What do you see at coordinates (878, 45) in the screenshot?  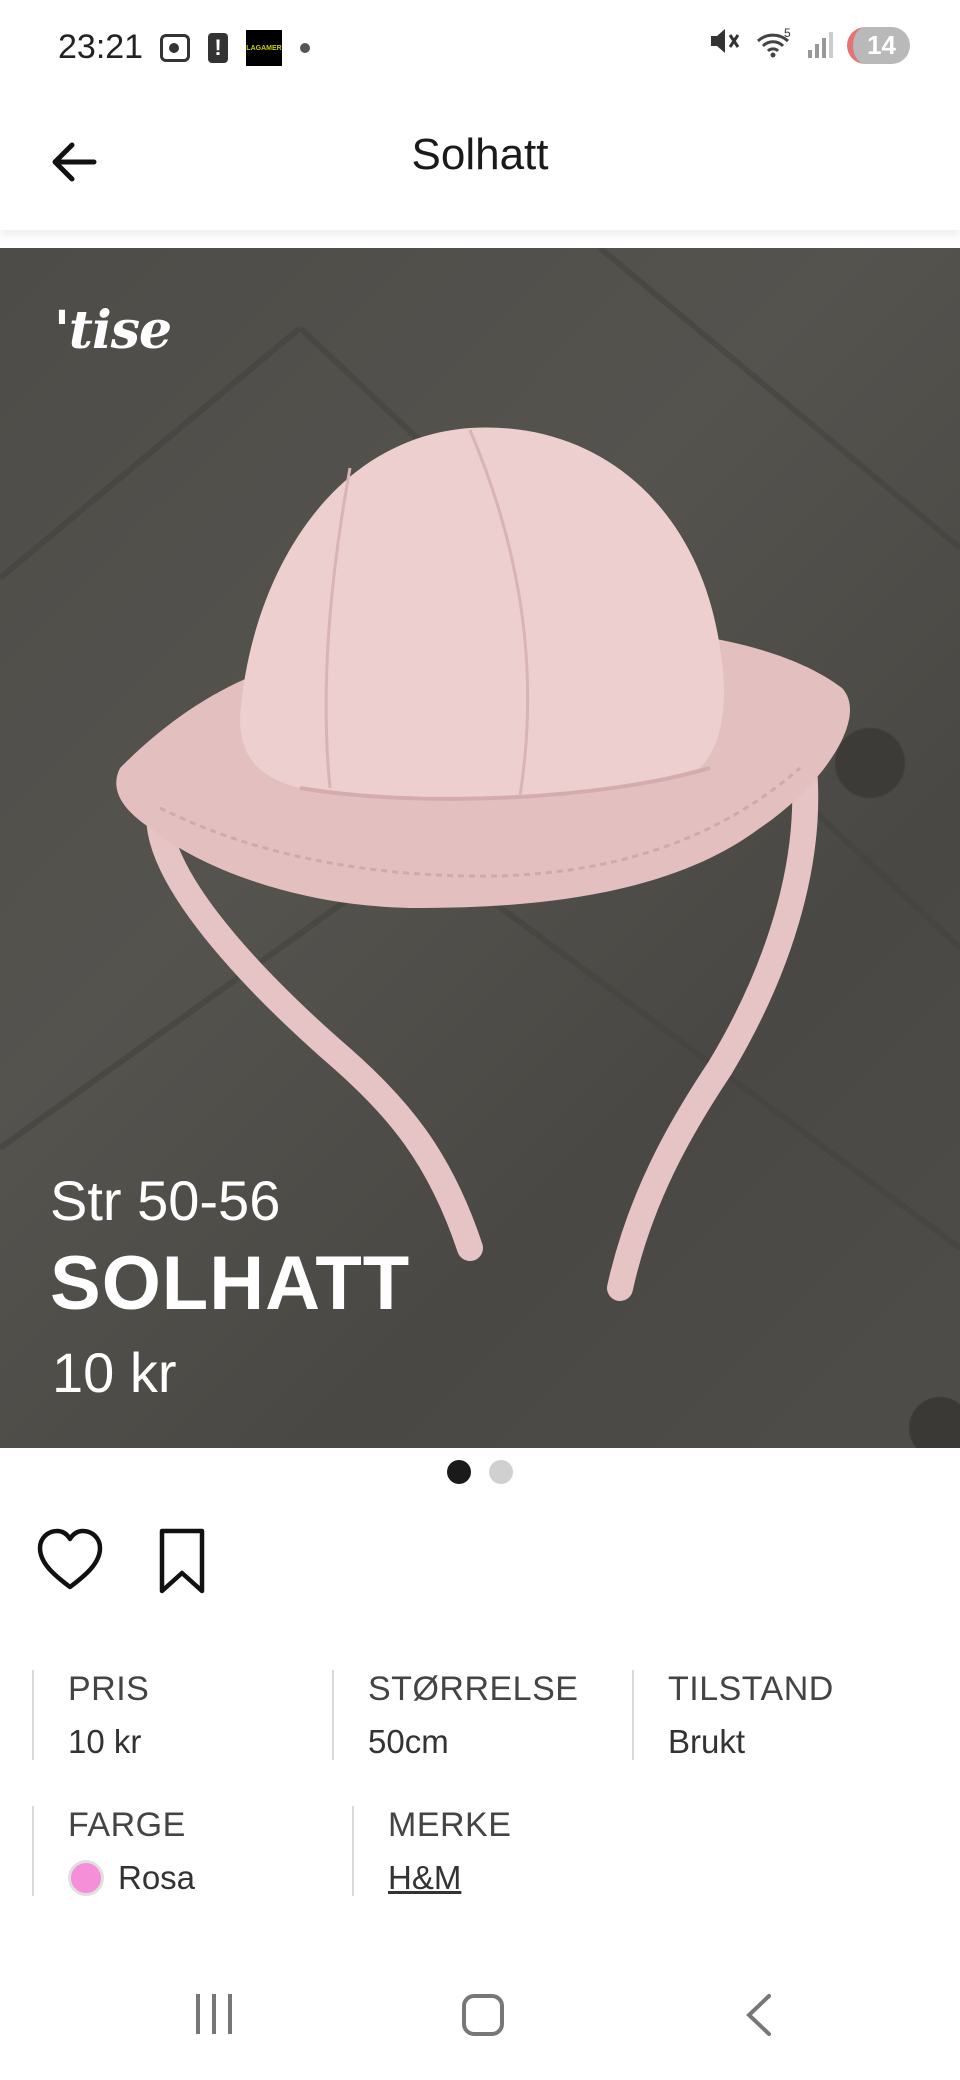 I see `notification-count-badge: 14` at bounding box center [878, 45].